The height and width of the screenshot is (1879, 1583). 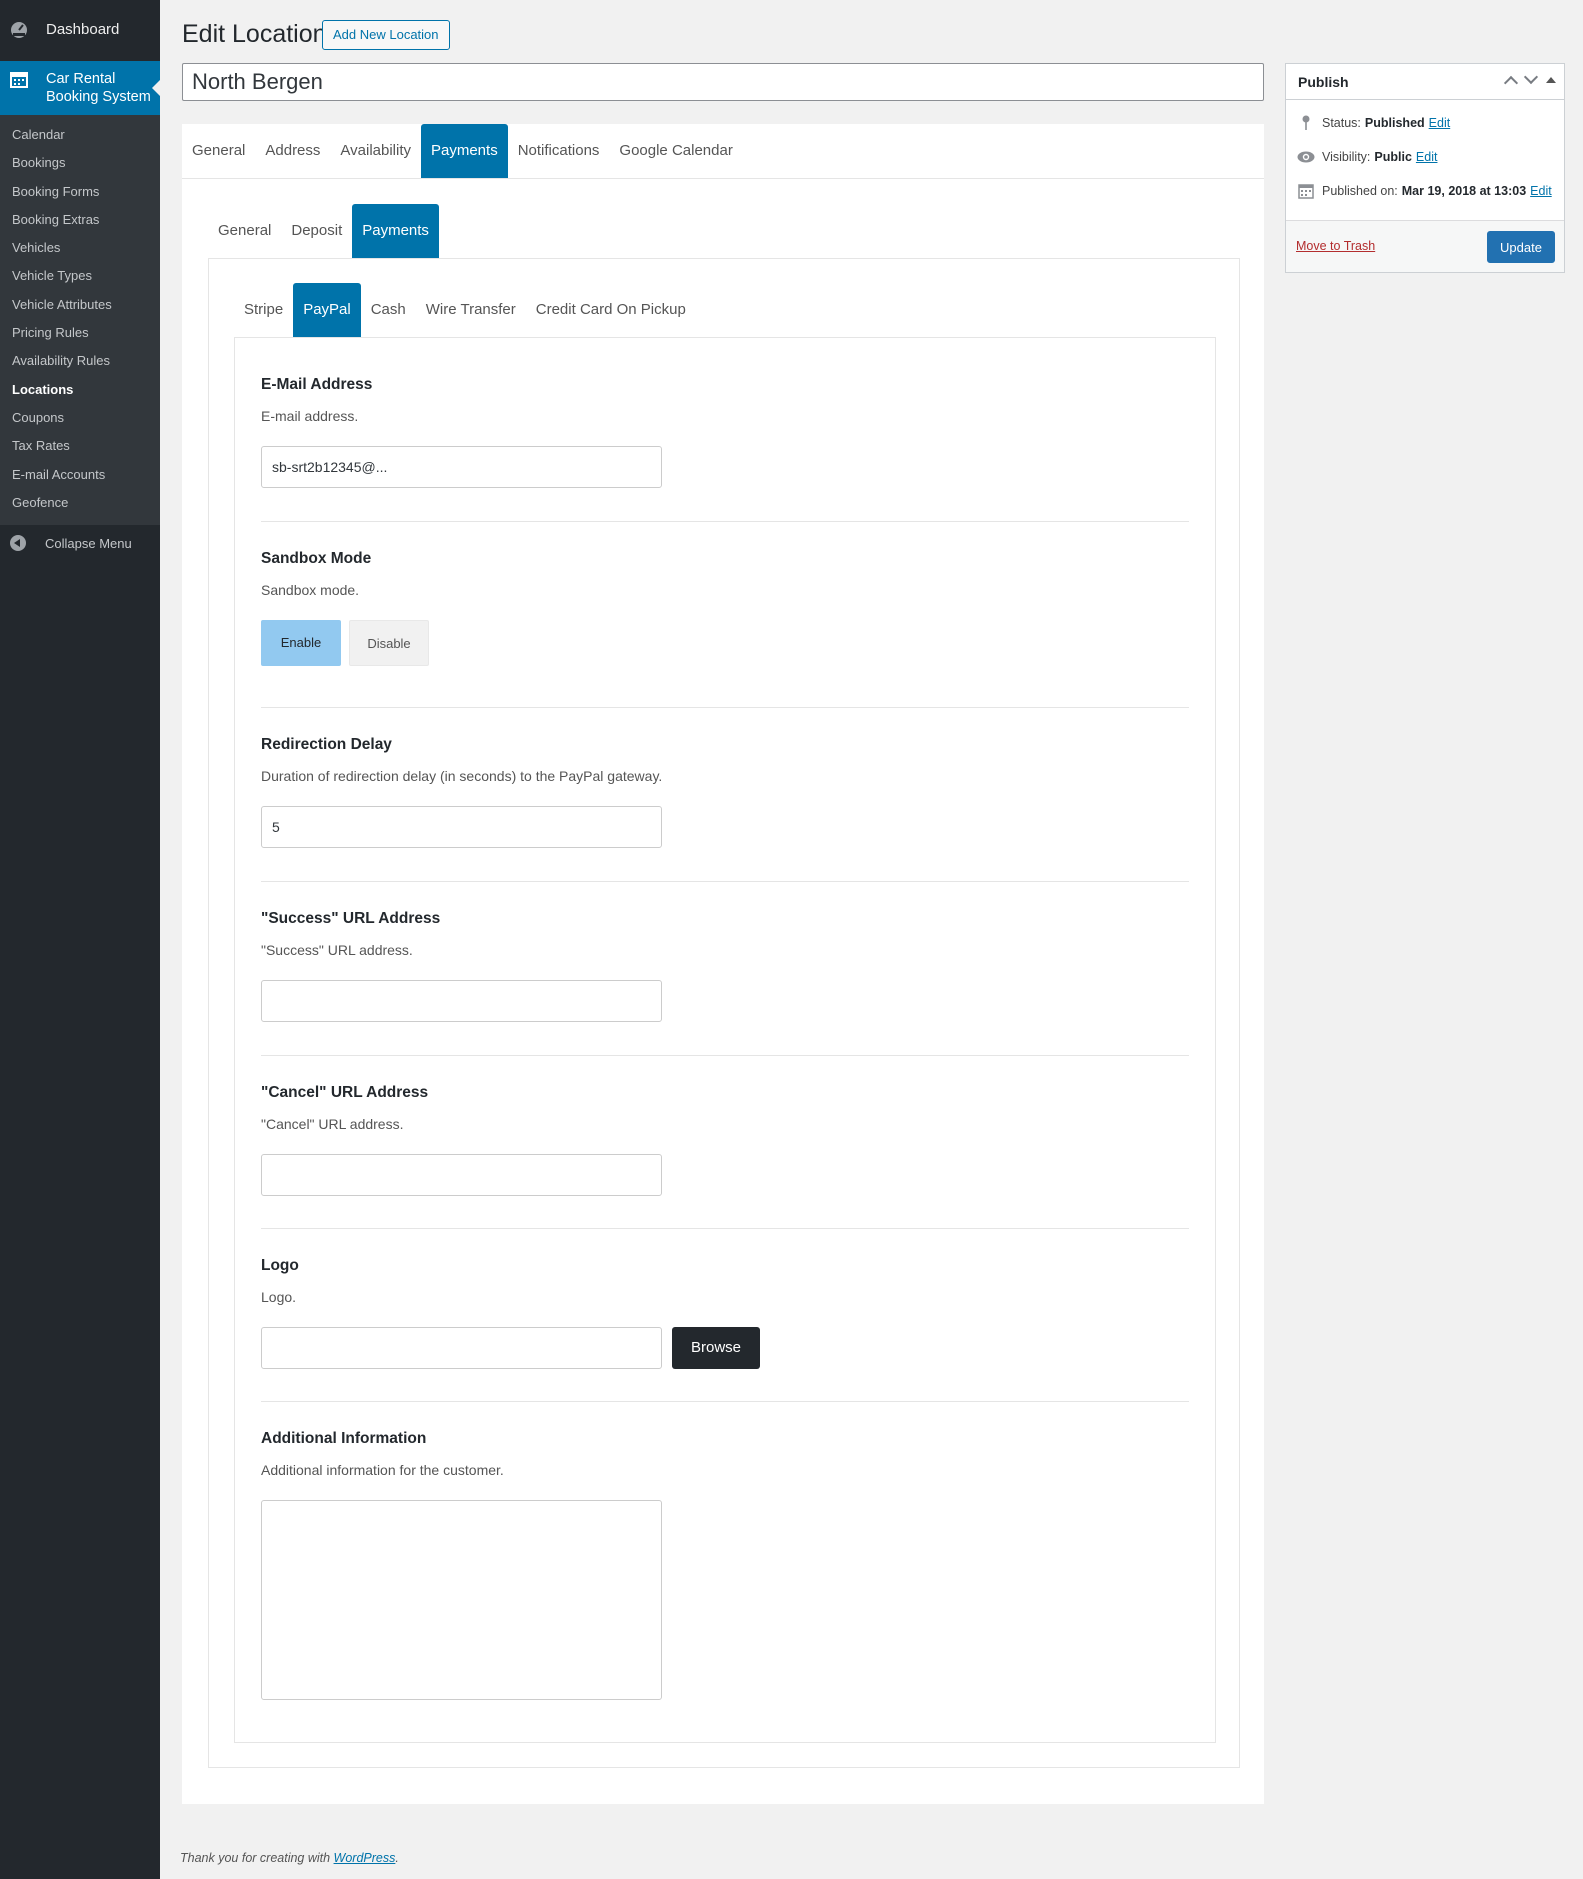 I want to click on cancel-url-label: "Cancel" URL Address, so click(x=345, y=1092).